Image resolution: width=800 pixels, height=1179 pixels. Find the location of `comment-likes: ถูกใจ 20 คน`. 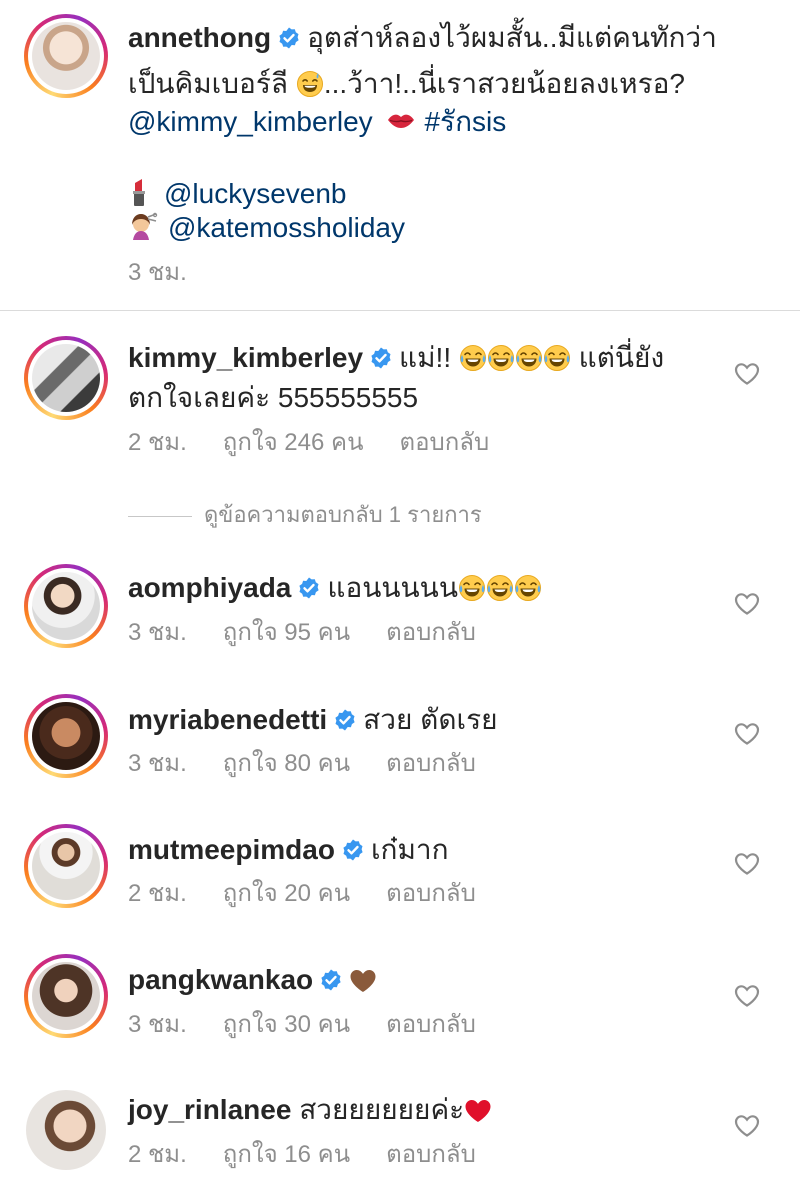

comment-likes: ถูกใจ 20 คน is located at coordinates (286, 893).